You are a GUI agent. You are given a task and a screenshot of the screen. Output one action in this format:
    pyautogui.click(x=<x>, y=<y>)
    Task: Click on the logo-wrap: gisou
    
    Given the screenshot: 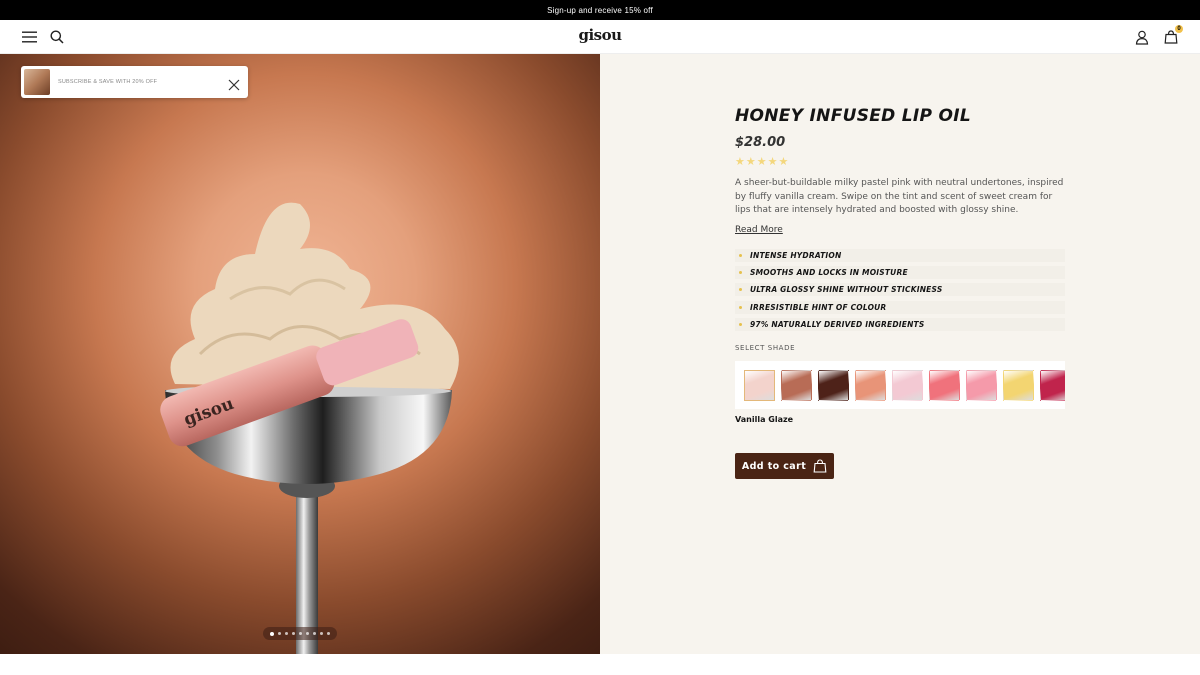 What is the action you would take?
    pyautogui.click(x=600, y=35)
    